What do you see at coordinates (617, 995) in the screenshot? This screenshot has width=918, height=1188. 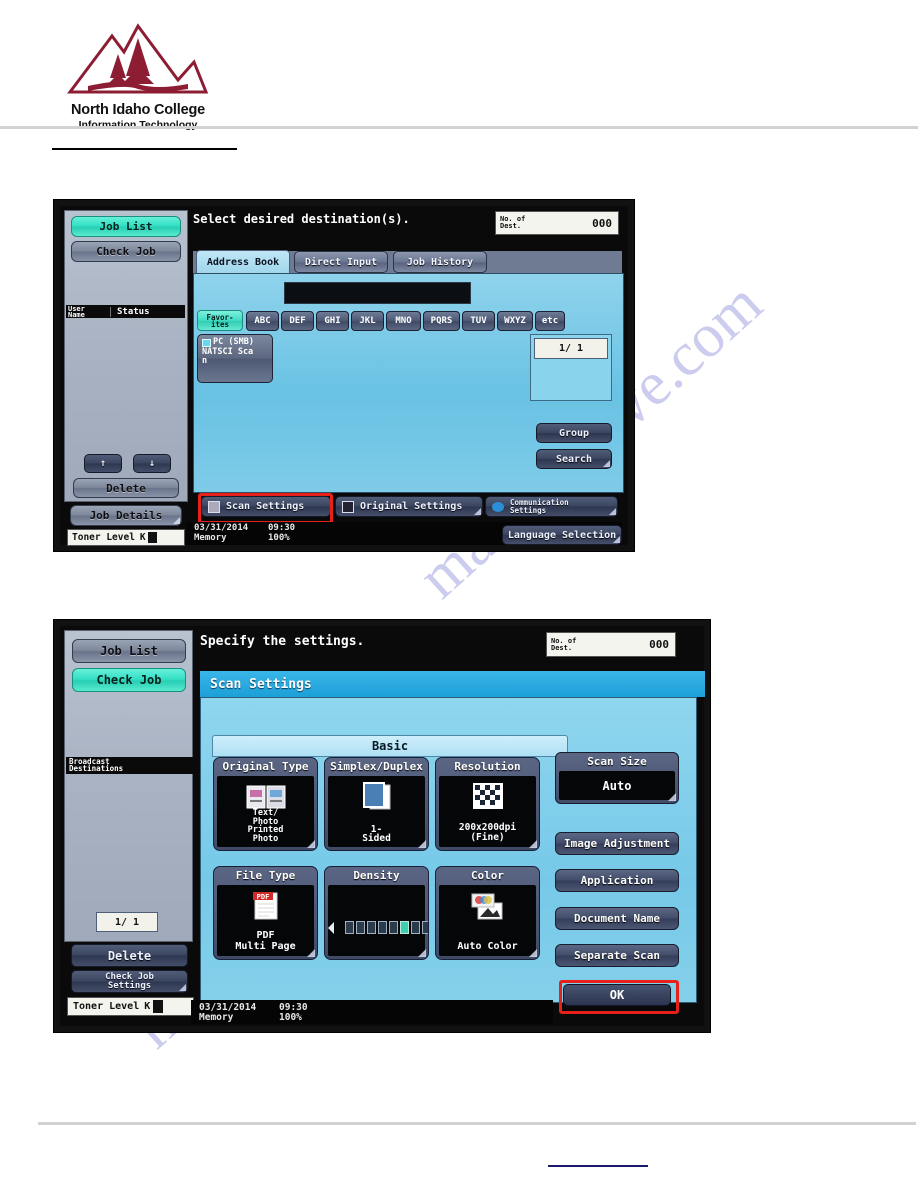 I see `ok-button: OK` at bounding box center [617, 995].